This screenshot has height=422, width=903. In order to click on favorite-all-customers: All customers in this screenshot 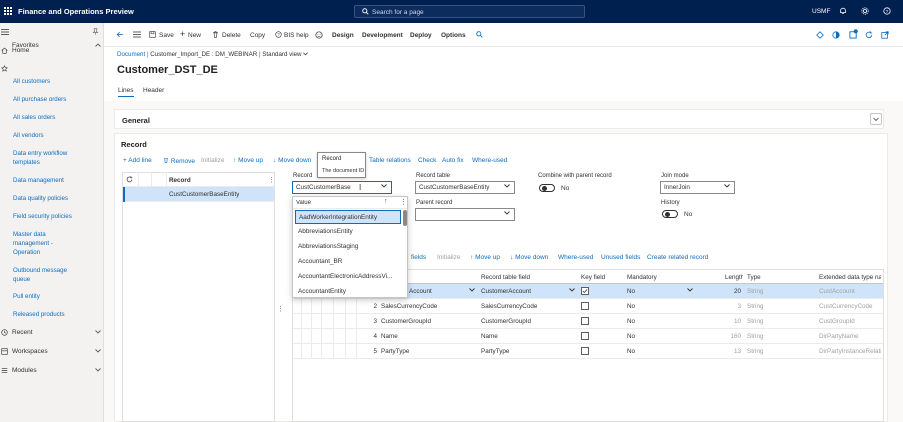, I will do `click(55, 81)`.